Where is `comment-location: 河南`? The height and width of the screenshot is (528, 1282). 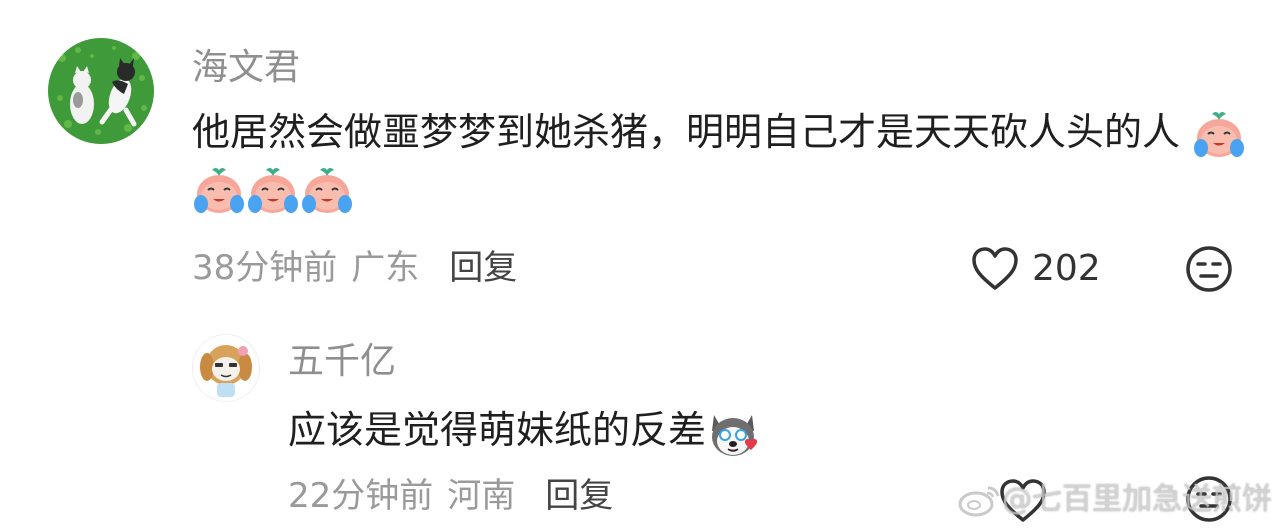 comment-location: 河南 is located at coordinates (481, 496).